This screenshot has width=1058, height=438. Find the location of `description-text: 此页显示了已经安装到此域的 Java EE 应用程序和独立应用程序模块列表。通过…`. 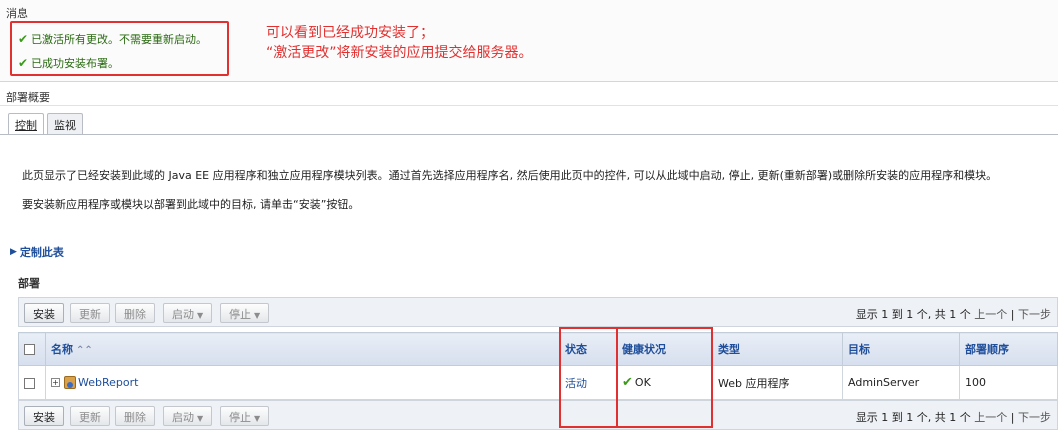

description-text: 此页显示了已经安装到此域的 Java EE 应用程序和独立应用程序模块列表。通过… is located at coordinates (510, 175).